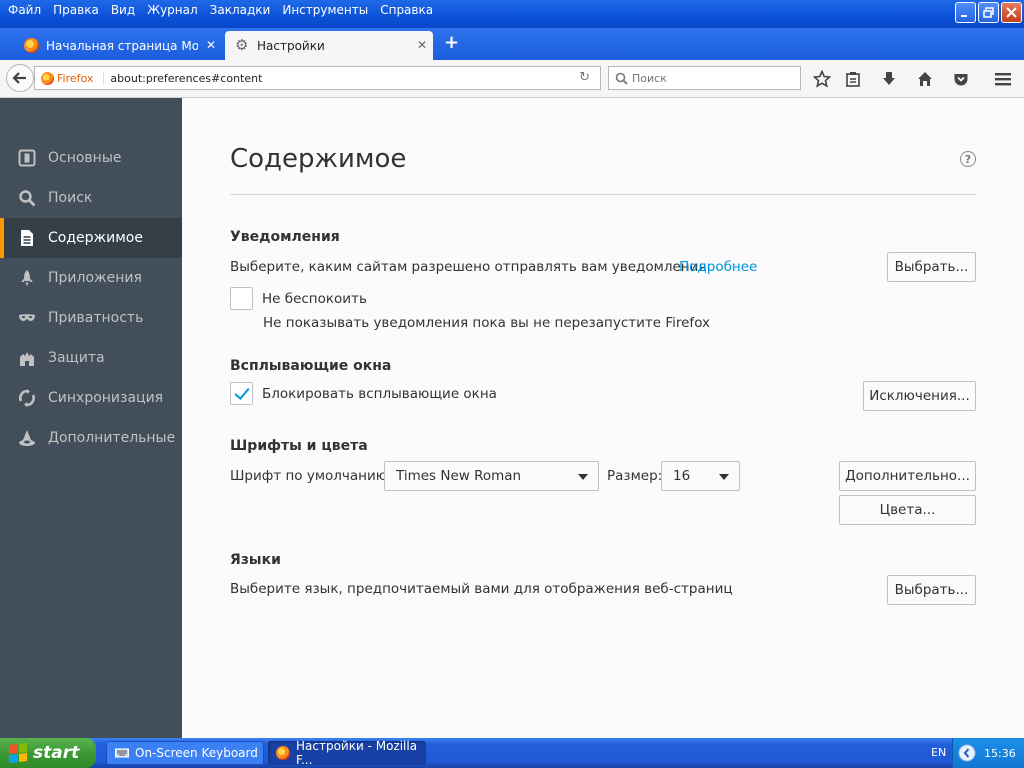  I want to click on tab-mozilla-start: Начальная страница Mozilla ... ✕, so click(118, 45).